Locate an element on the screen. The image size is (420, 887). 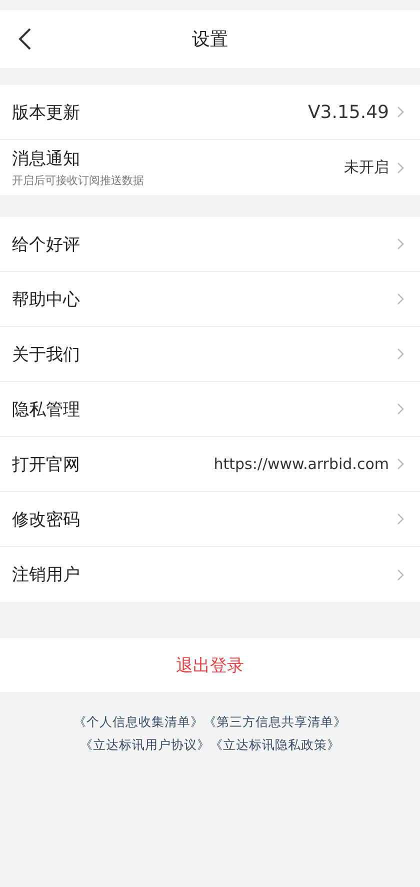
row-label: 注销用户 is located at coordinates (46, 575).